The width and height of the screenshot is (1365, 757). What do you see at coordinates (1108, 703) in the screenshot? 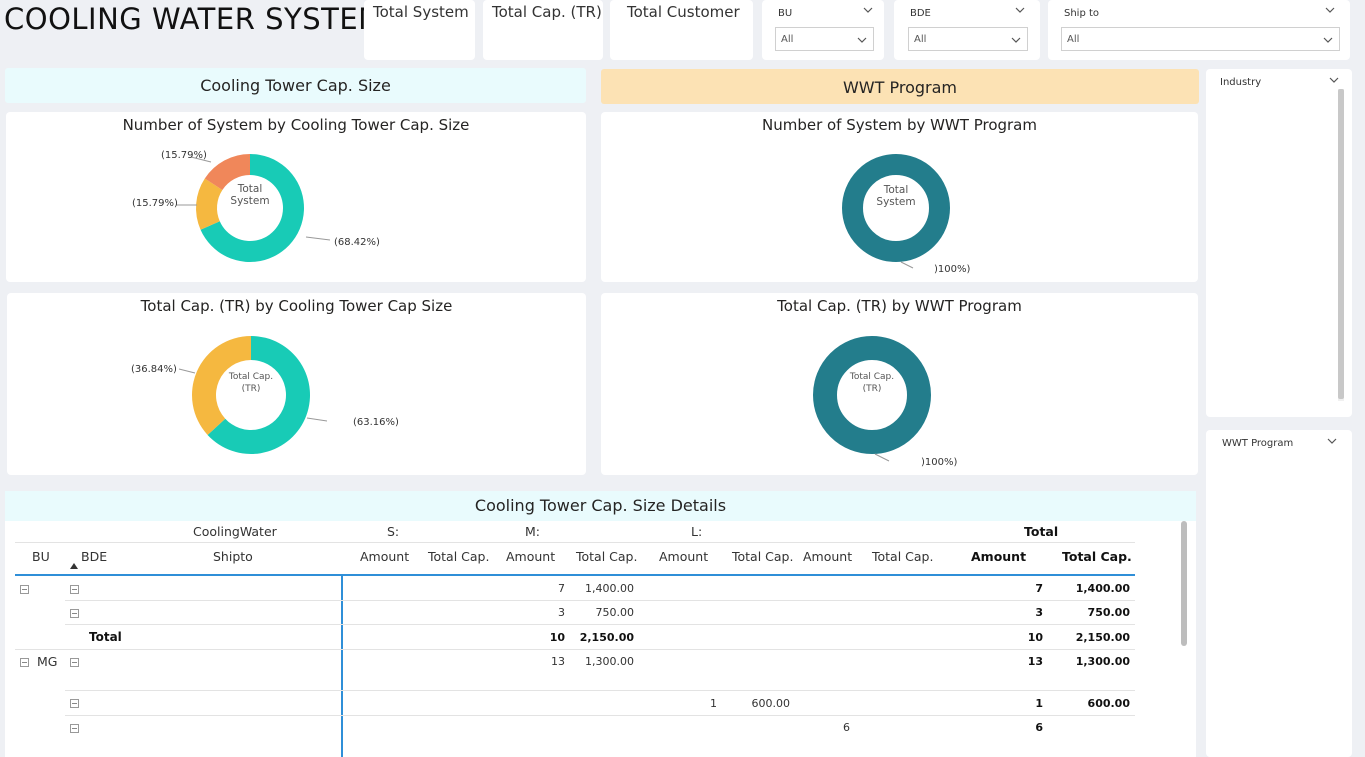
I see `cell-total-cap: 600.00` at bounding box center [1108, 703].